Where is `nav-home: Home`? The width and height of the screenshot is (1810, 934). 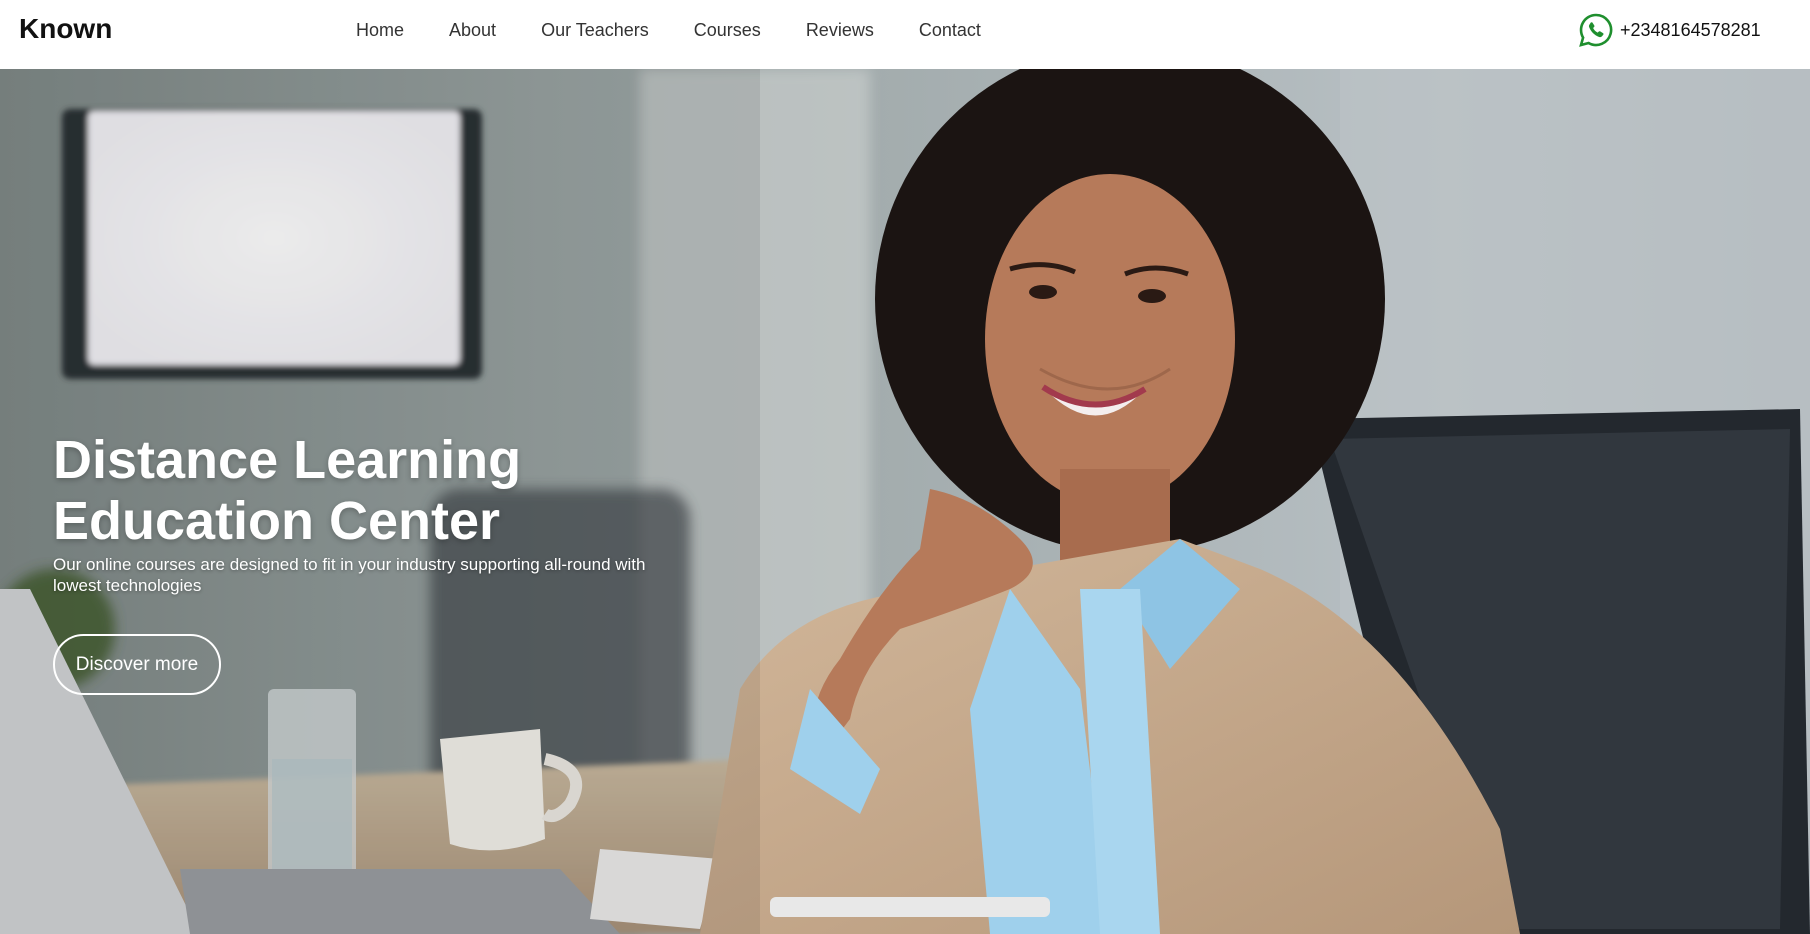 nav-home: Home is located at coordinates (380, 30).